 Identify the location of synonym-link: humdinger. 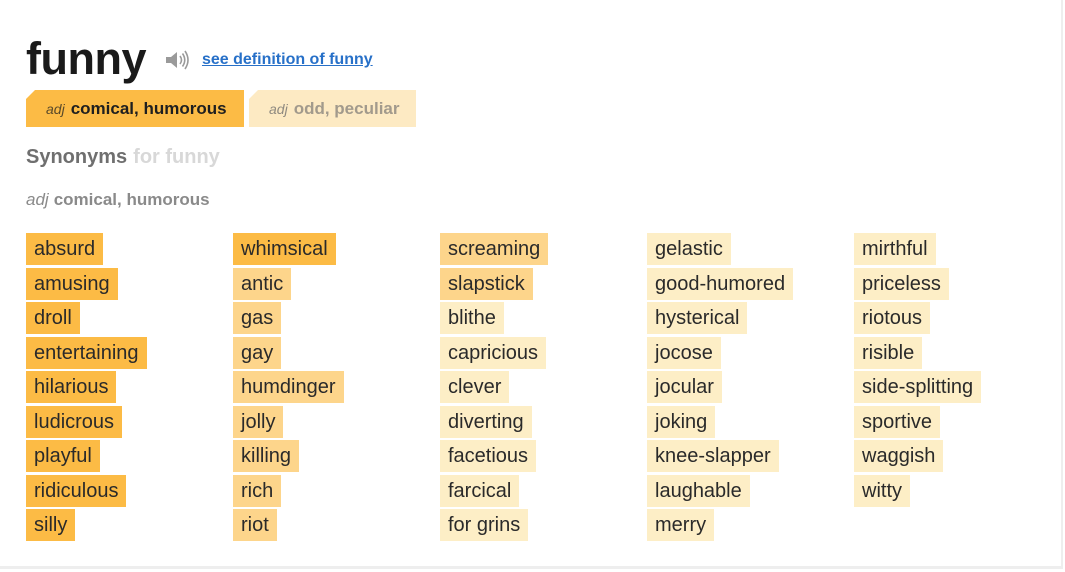
(288, 387).